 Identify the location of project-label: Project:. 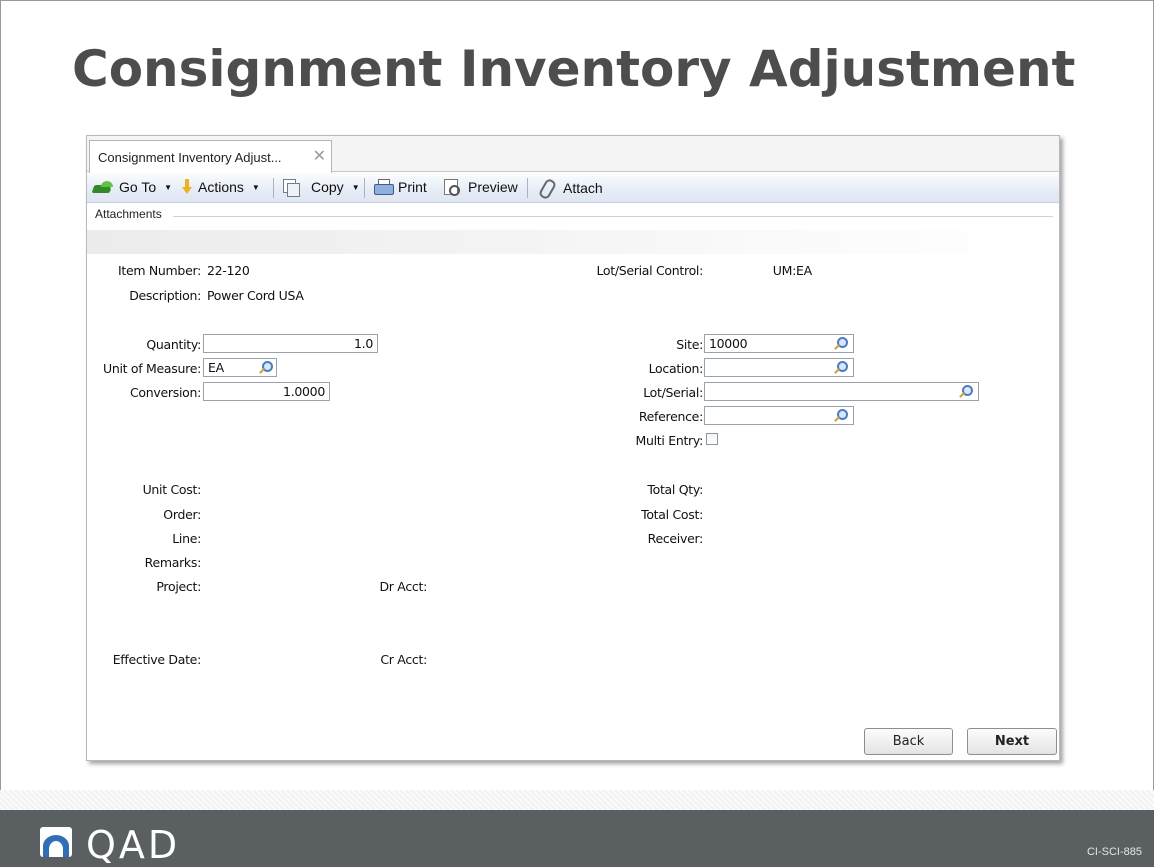
(178, 586).